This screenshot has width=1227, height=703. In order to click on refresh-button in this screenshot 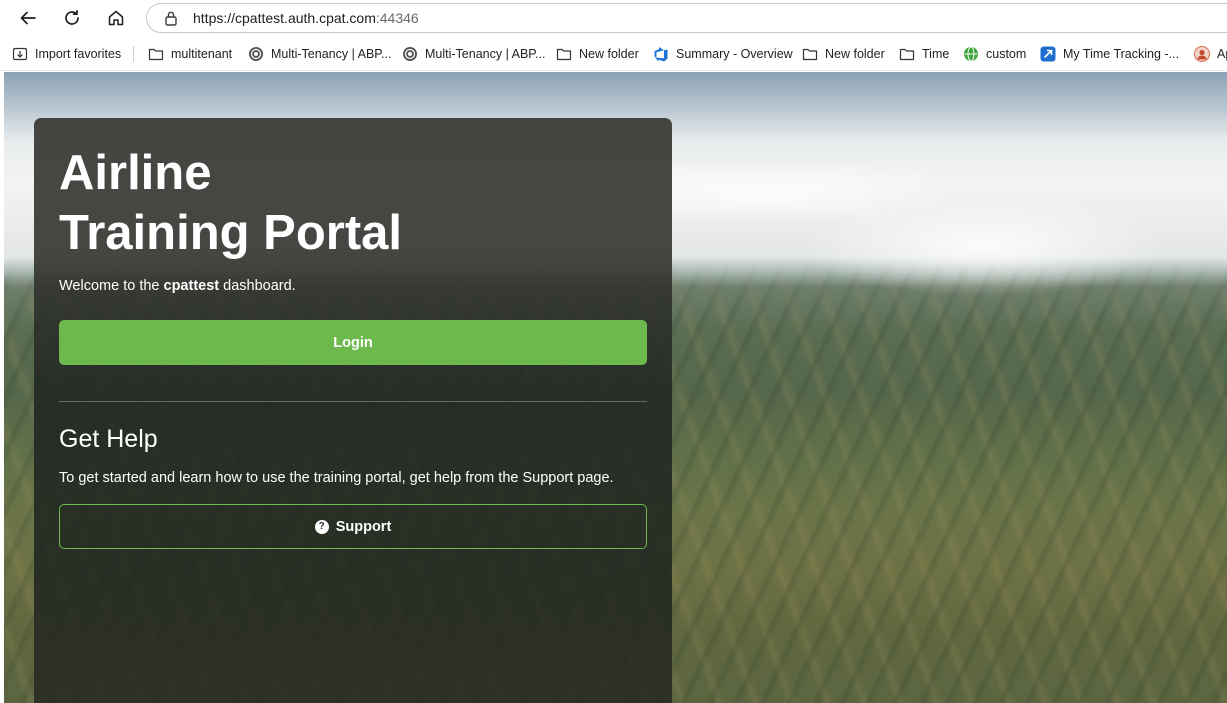, I will do `click(72, 18)`.